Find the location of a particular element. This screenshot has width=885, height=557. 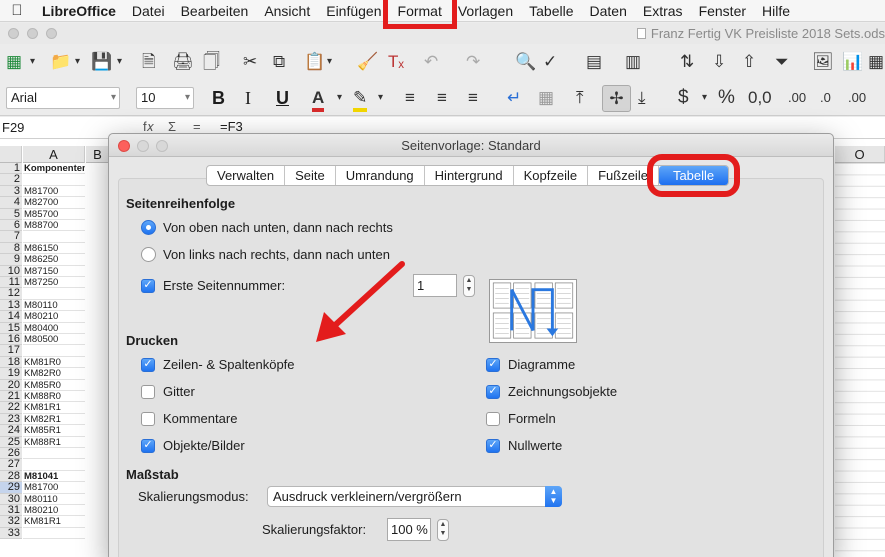

cell-a: KM82R1 is located at coordinates (54, 420).